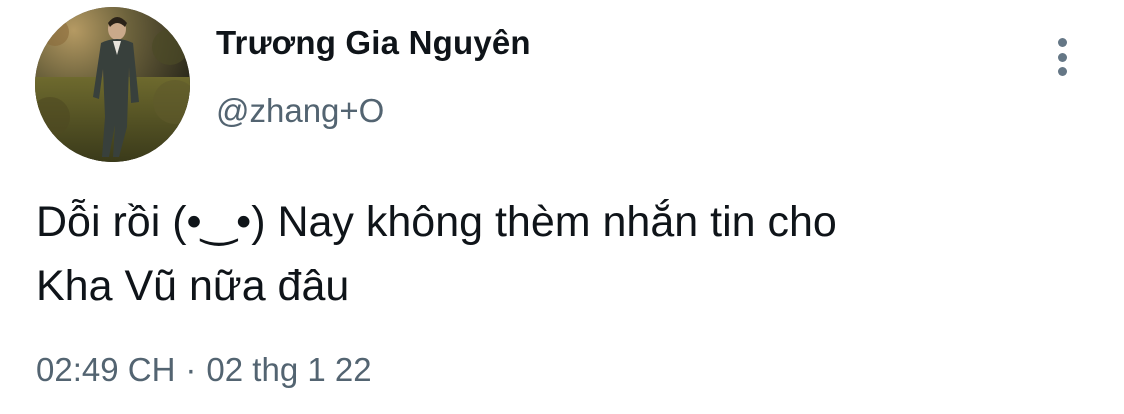  I want to click on tweet-timestamp: 02:49 CH · 02 thg 1 22, so click(204, 370).